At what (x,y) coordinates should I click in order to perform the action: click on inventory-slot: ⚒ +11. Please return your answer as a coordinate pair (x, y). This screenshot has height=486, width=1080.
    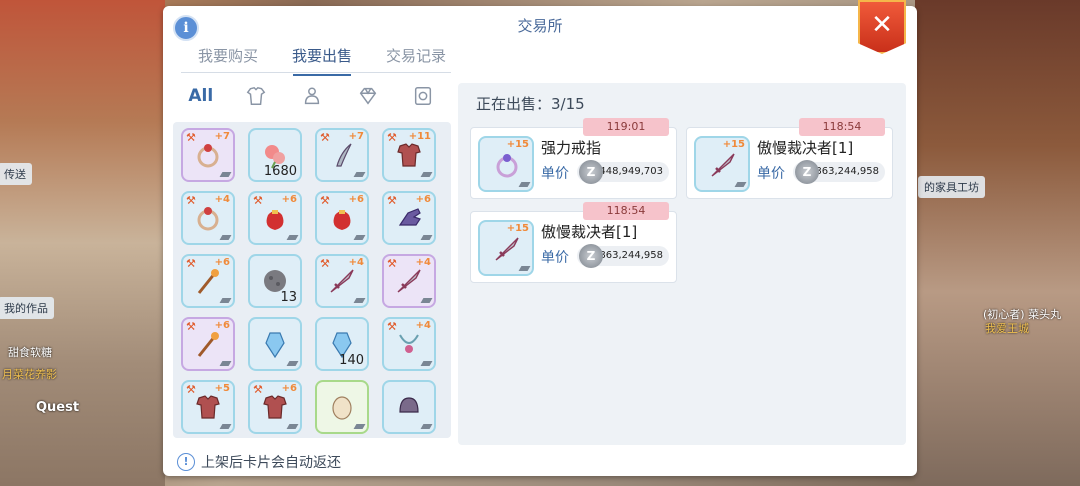
    Looking at the image, I should click on (409, 155).